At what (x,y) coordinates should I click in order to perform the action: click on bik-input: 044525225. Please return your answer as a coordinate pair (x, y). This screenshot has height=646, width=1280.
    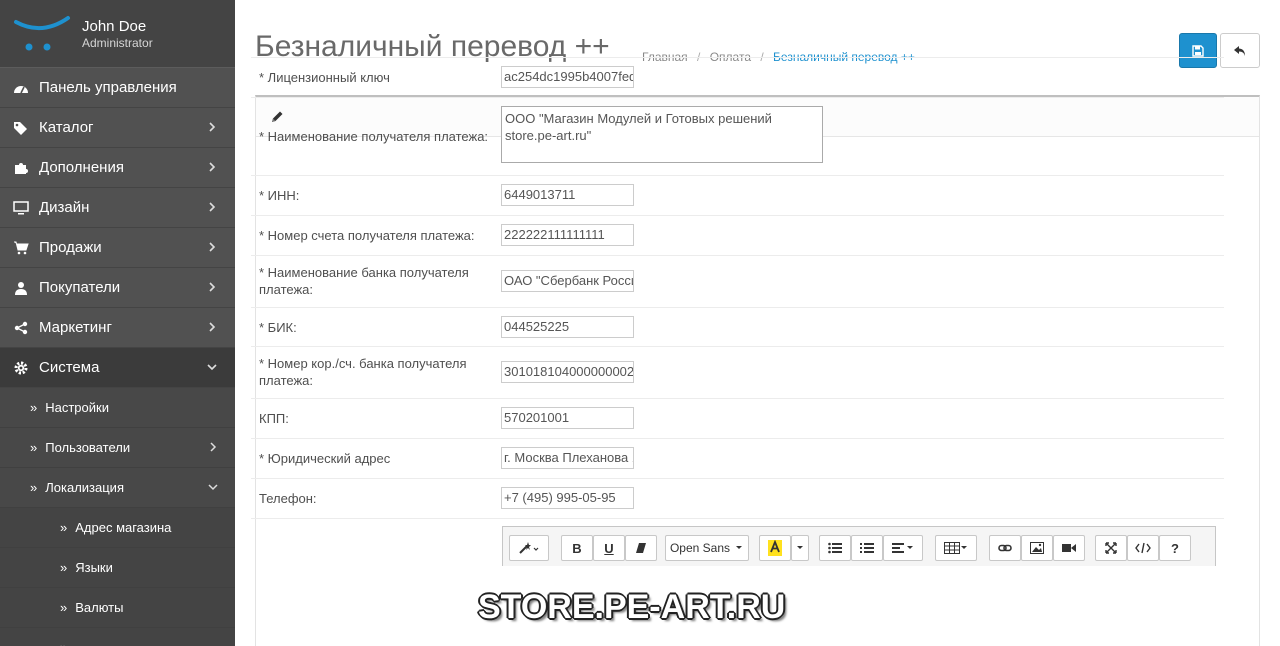
    Looking at the image, I should click on (567, 327).